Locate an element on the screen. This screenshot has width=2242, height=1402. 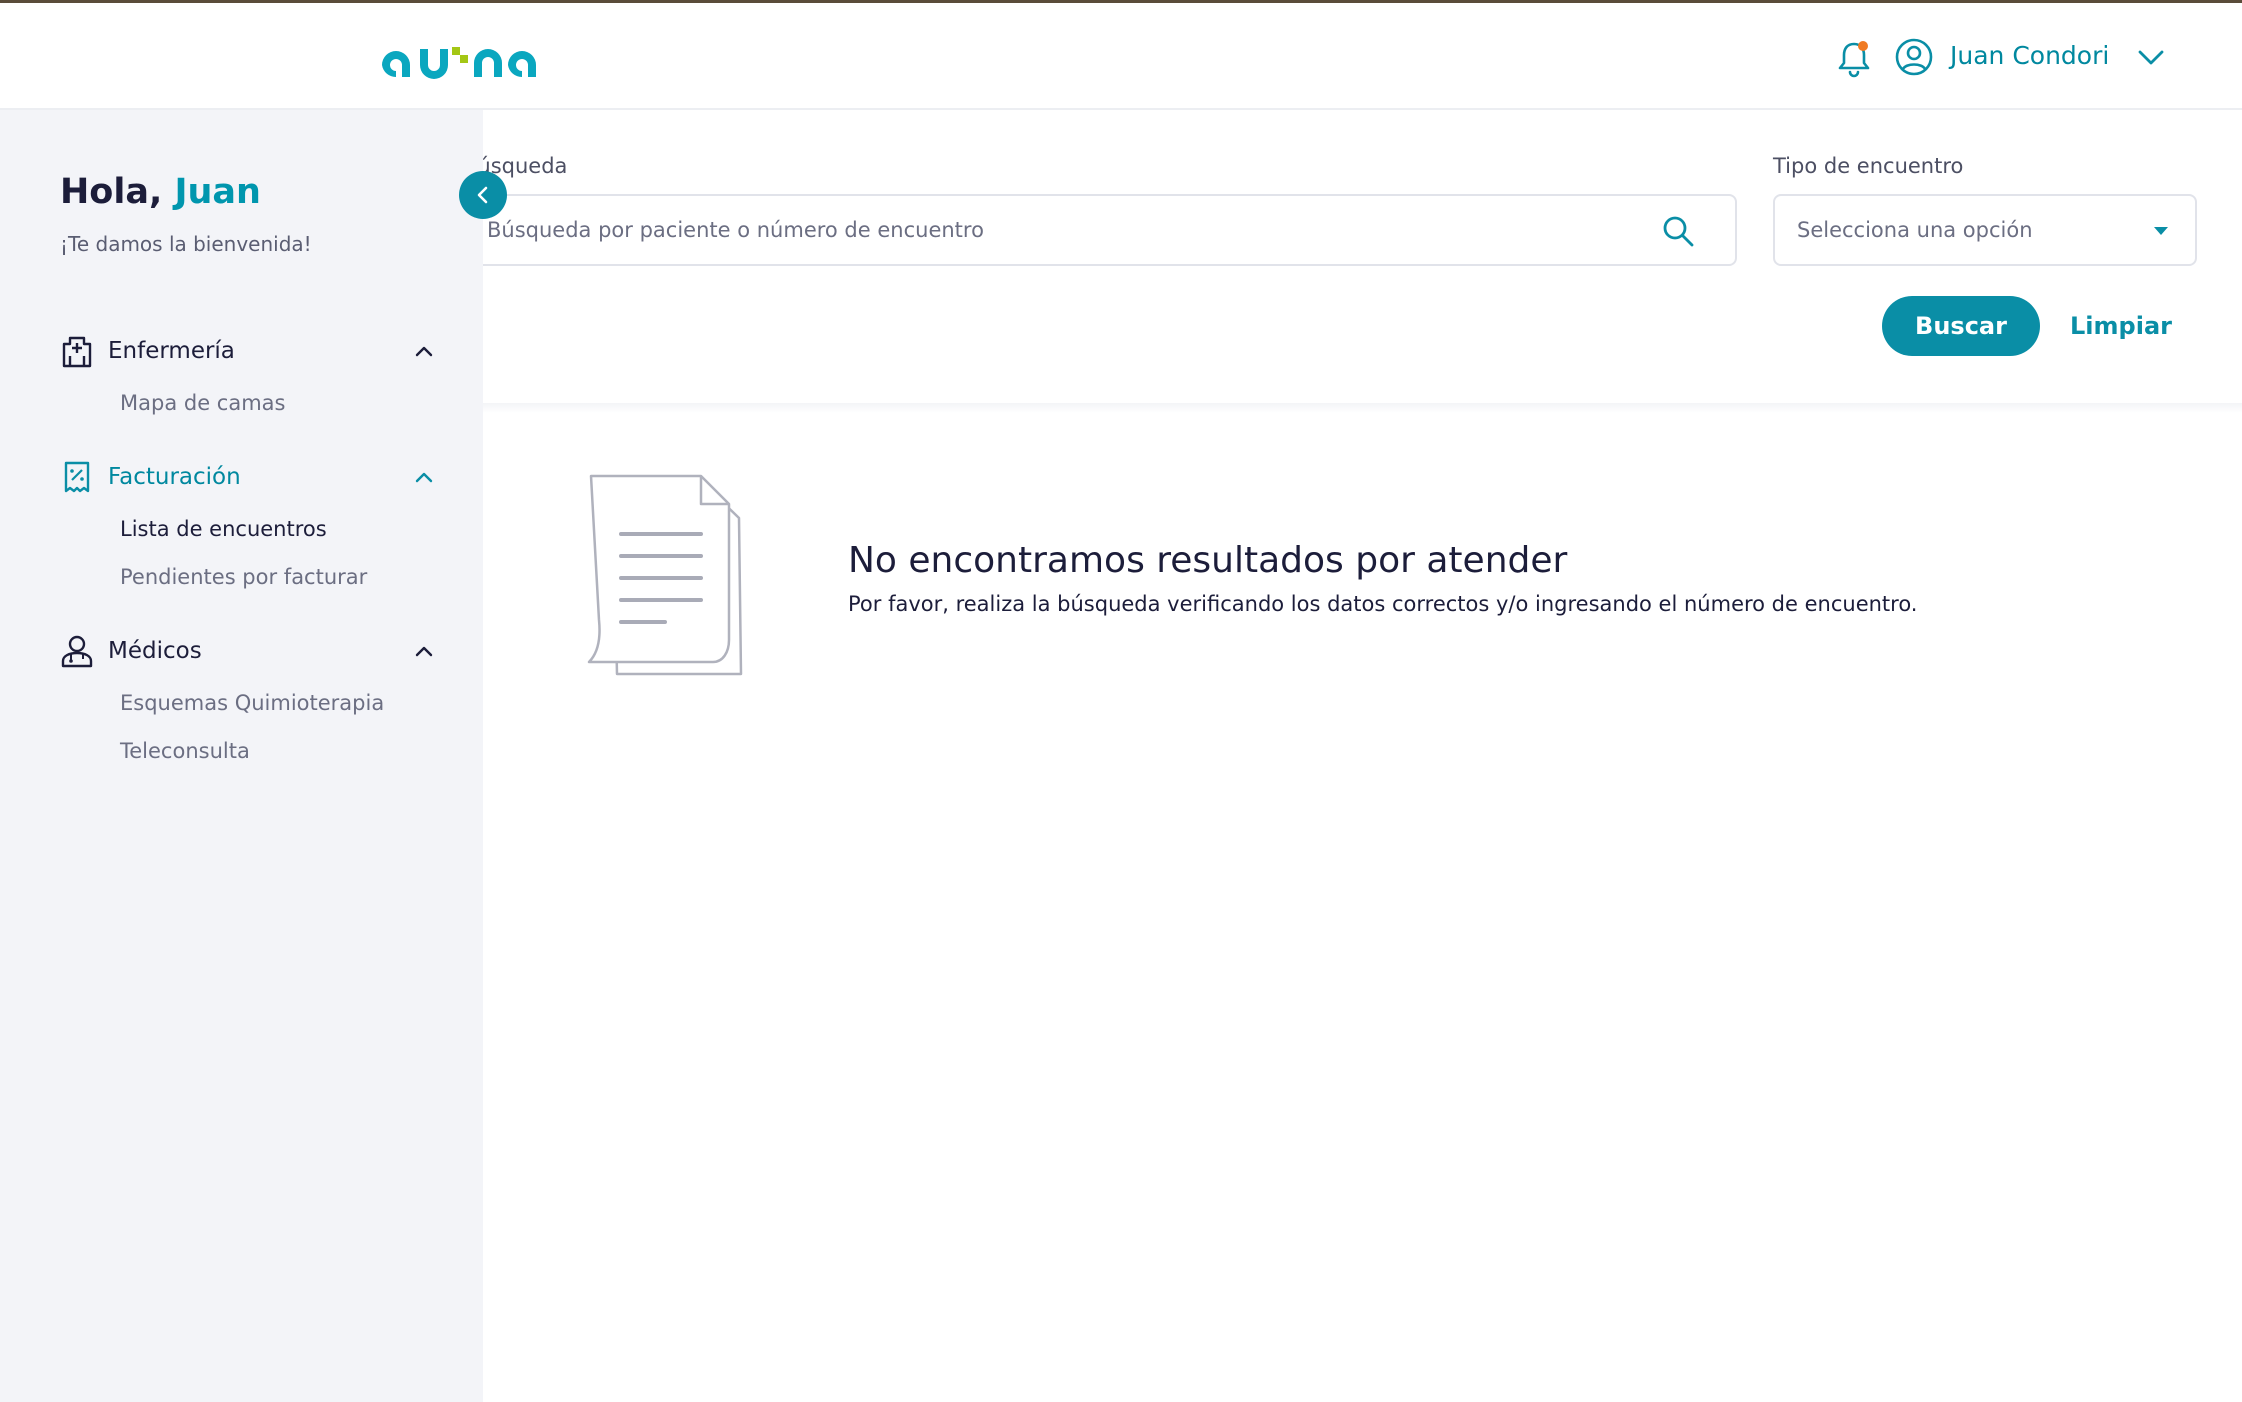
invoice-icon is located at coordinates (77, 477).